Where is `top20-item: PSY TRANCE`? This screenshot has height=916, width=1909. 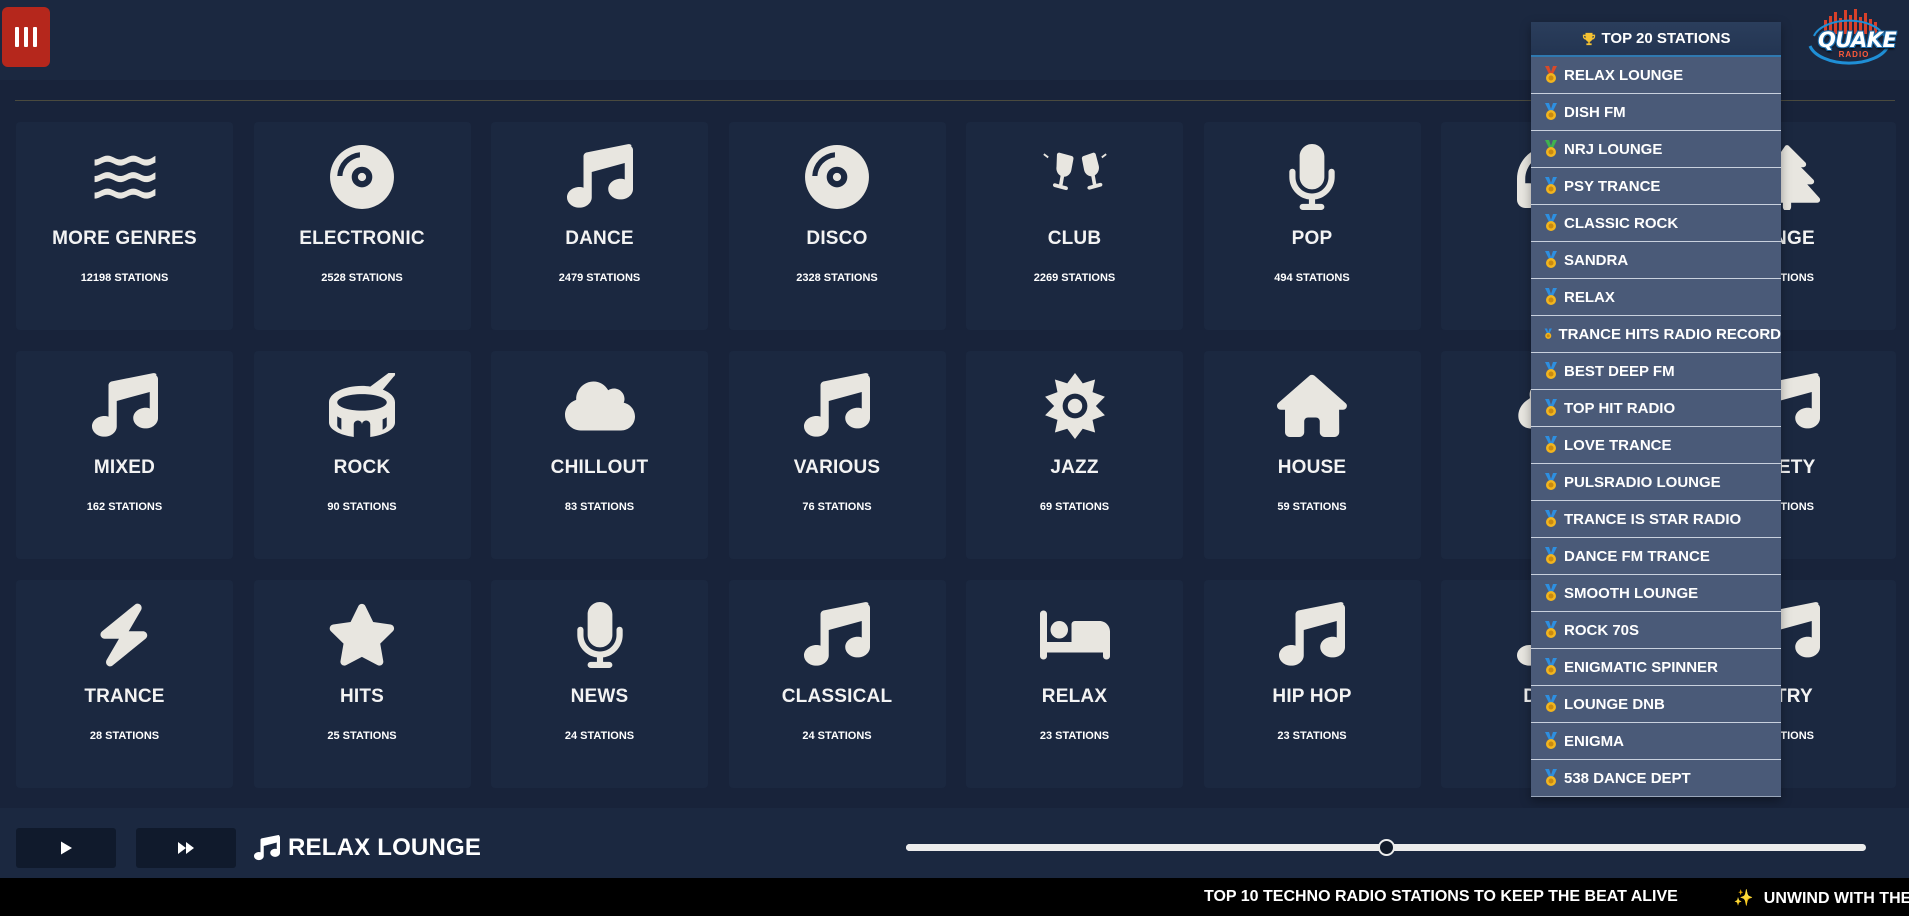 top20-item: PSY TRANCE is located at coordinates (1656, 186).